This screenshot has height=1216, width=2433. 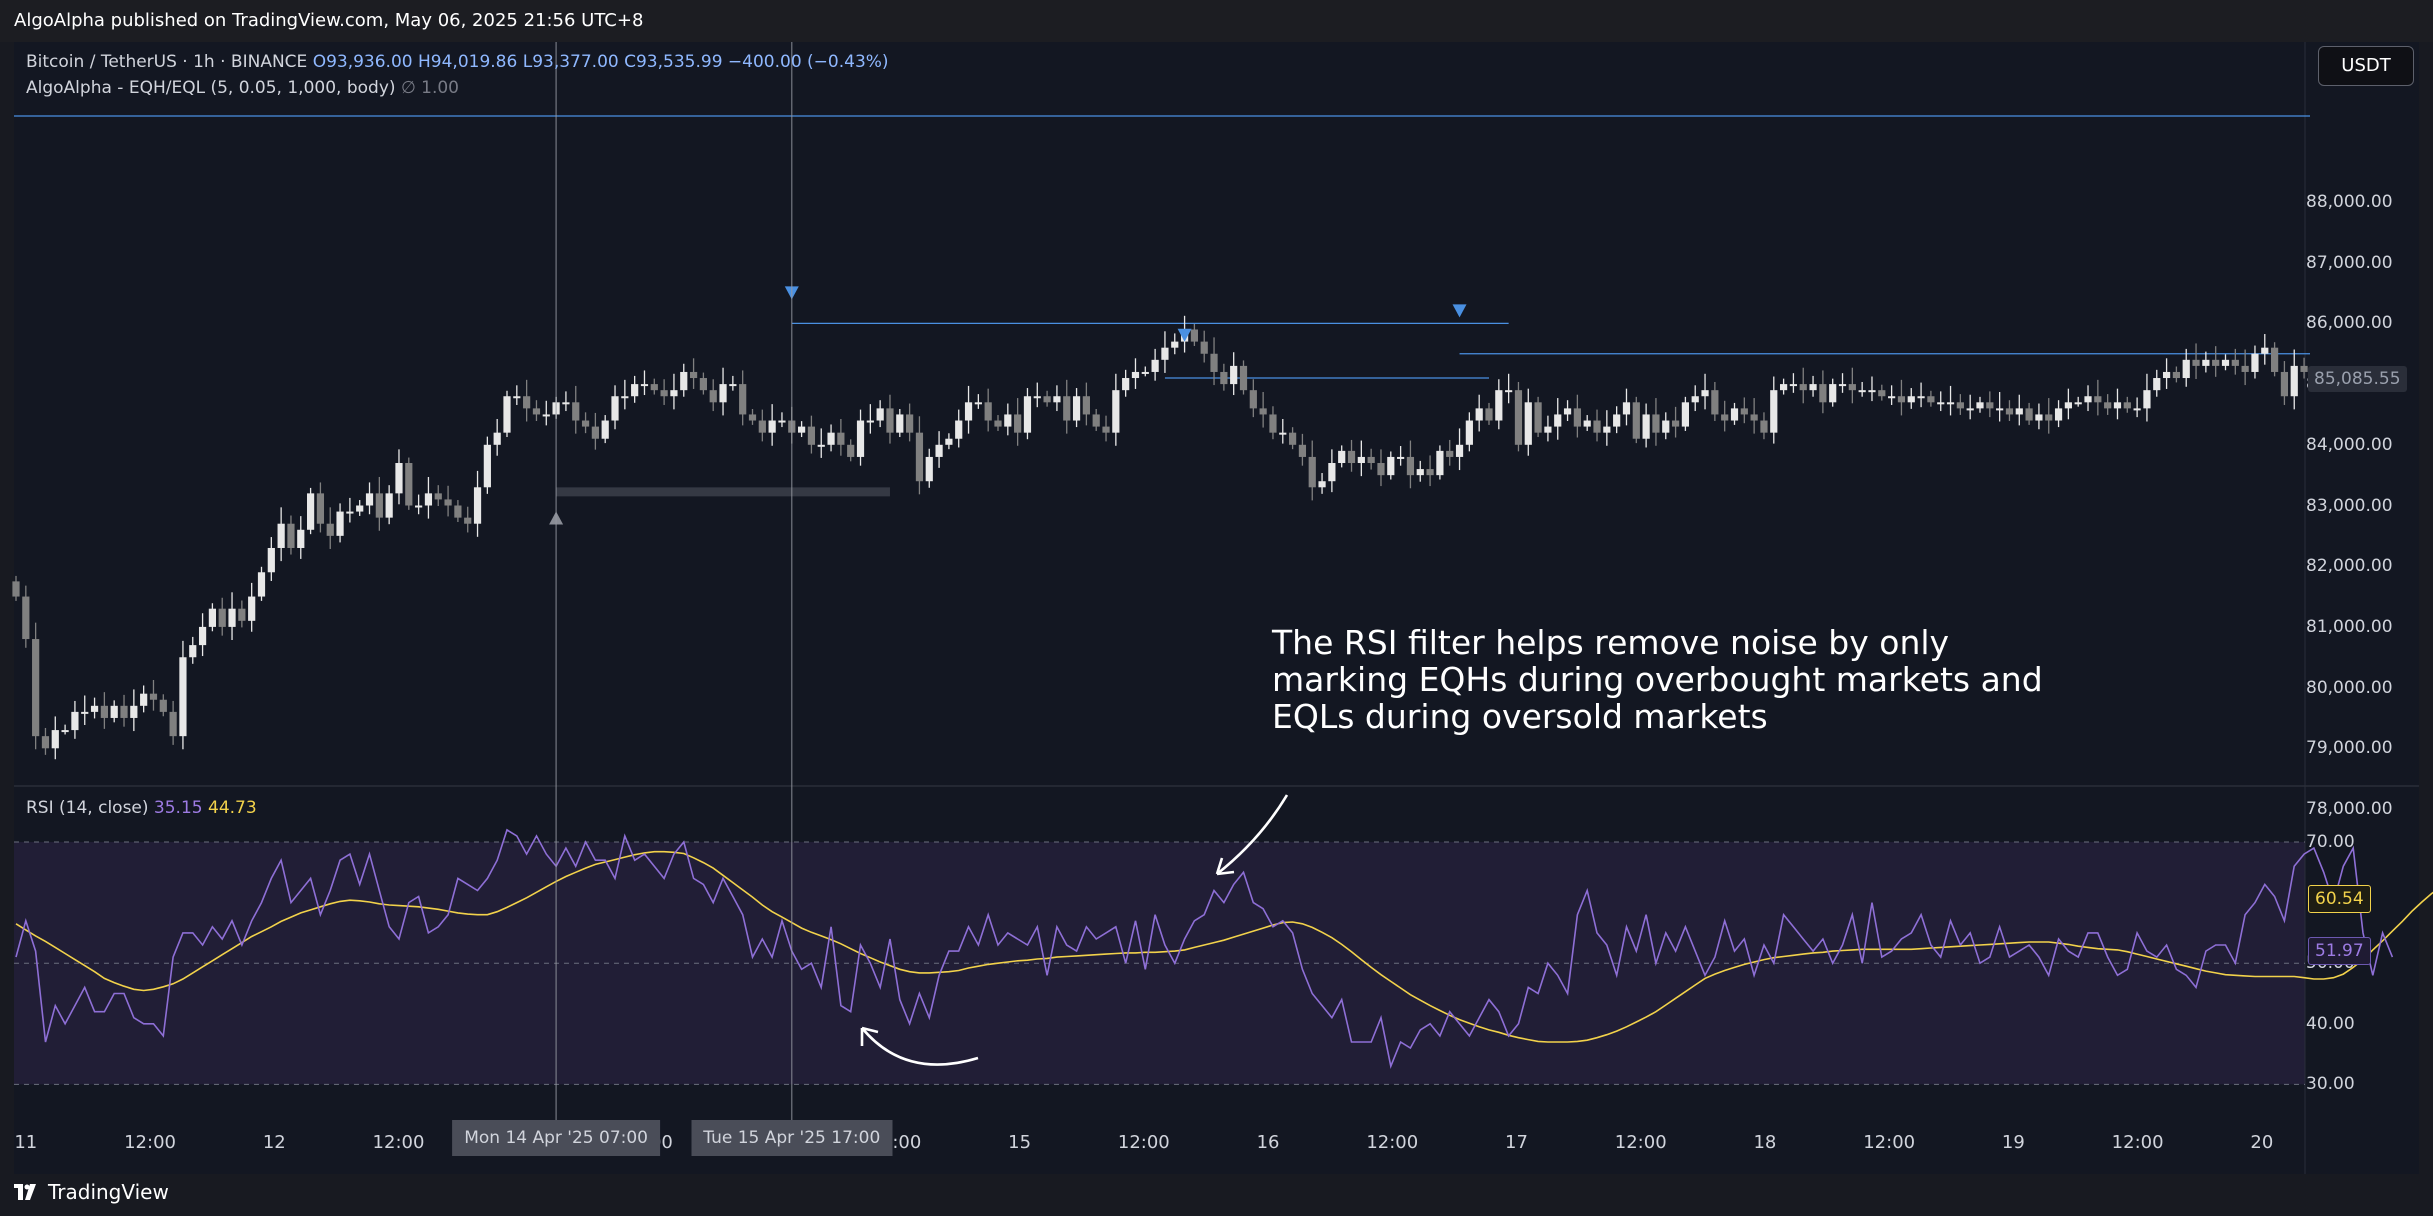 What do you see at coordinates (2339, 951) in the screenshot?
I see `rsi-tag: 51.97` at bounding box center [2339, 951].